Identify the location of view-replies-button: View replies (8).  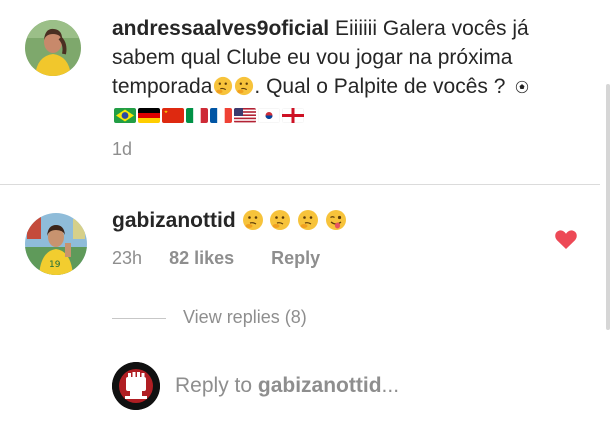
(245, 317).